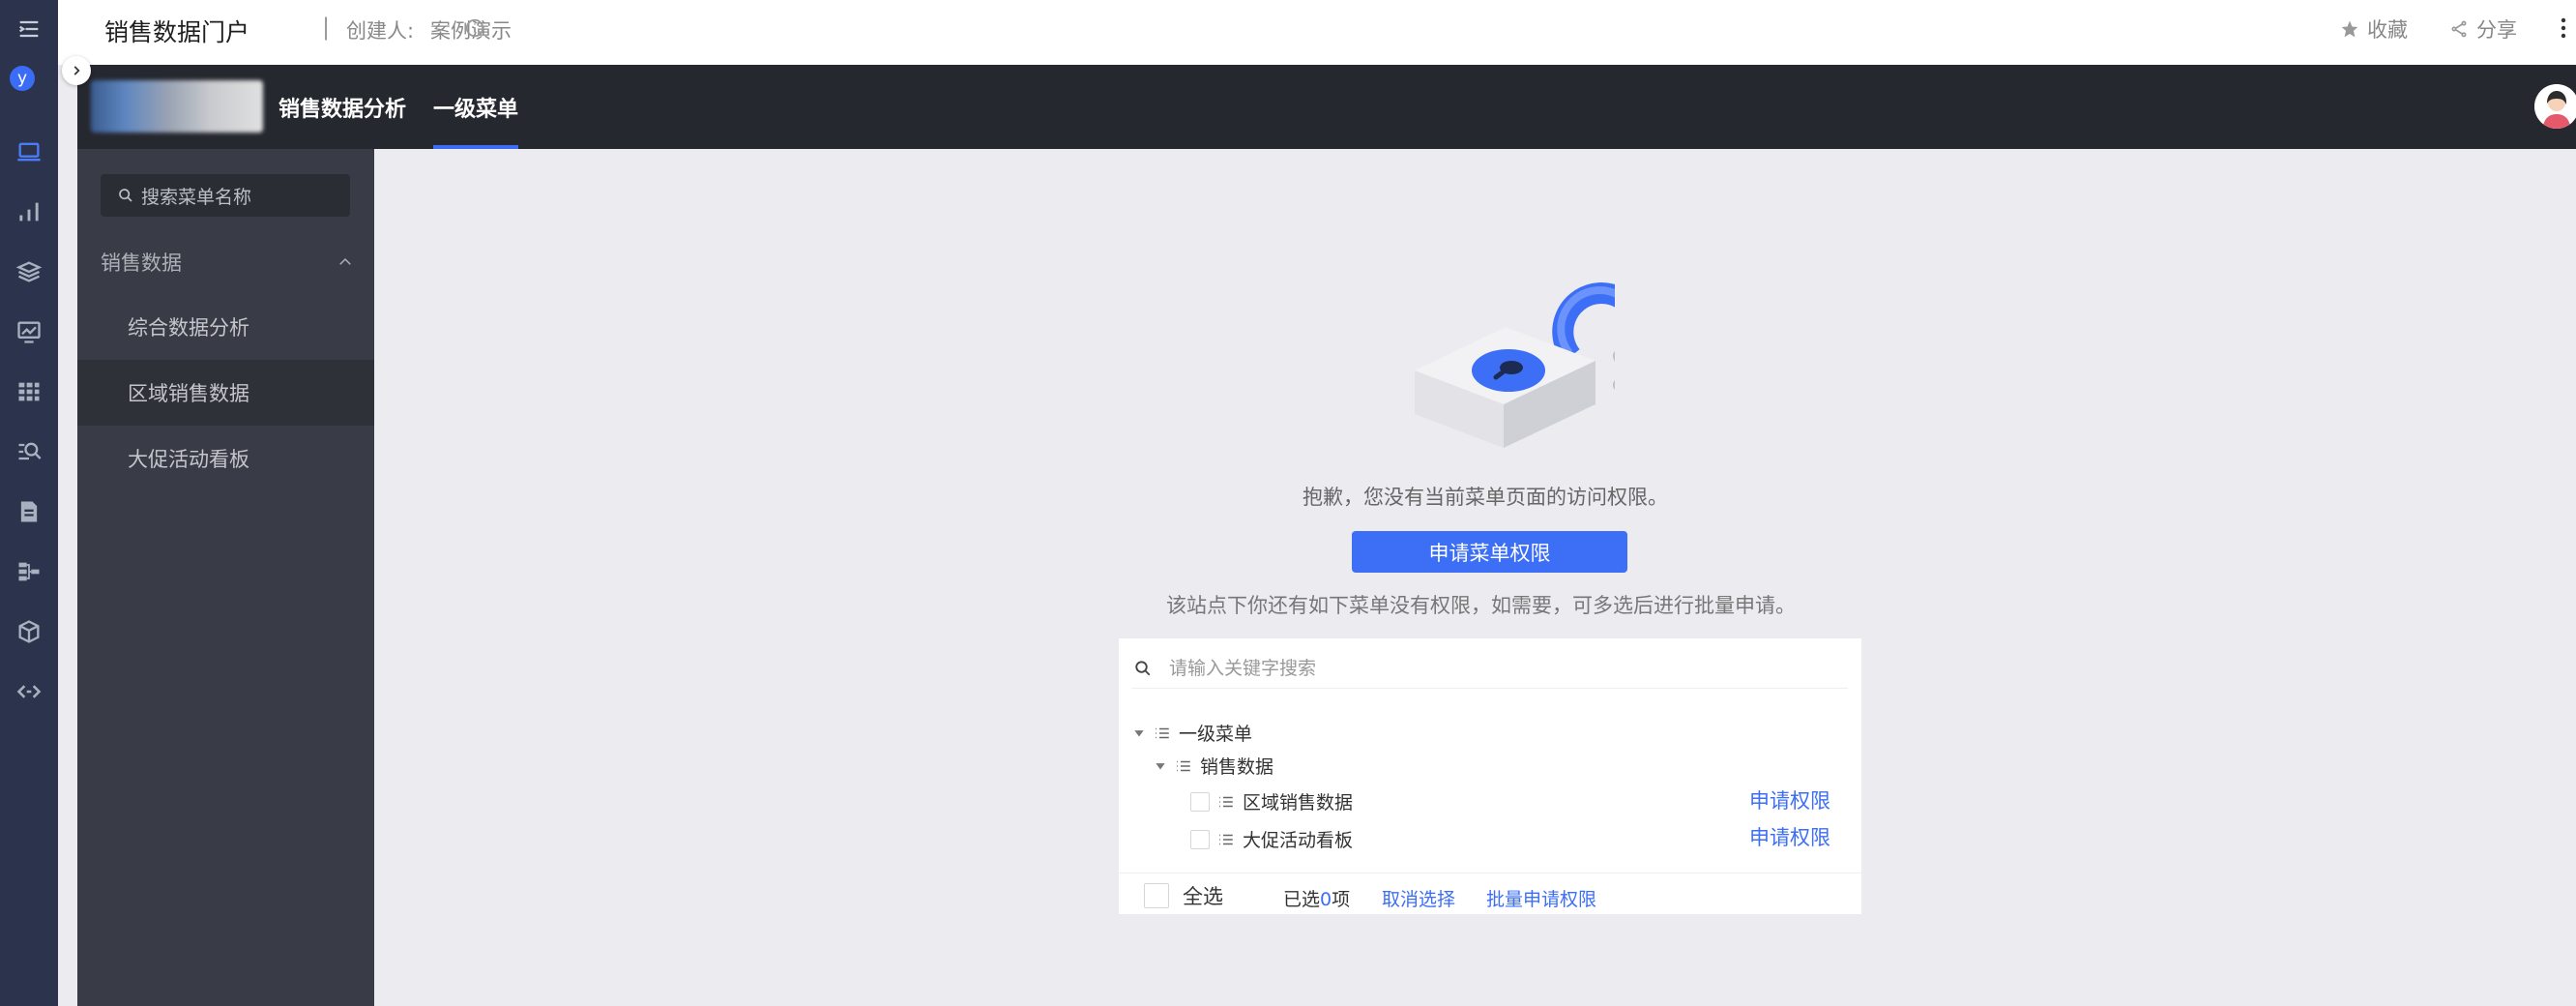  What do you see at coordinates (1156, 896) in the screenshot?
I see `select-all-checkbox` at bounding box center [1156, 896].